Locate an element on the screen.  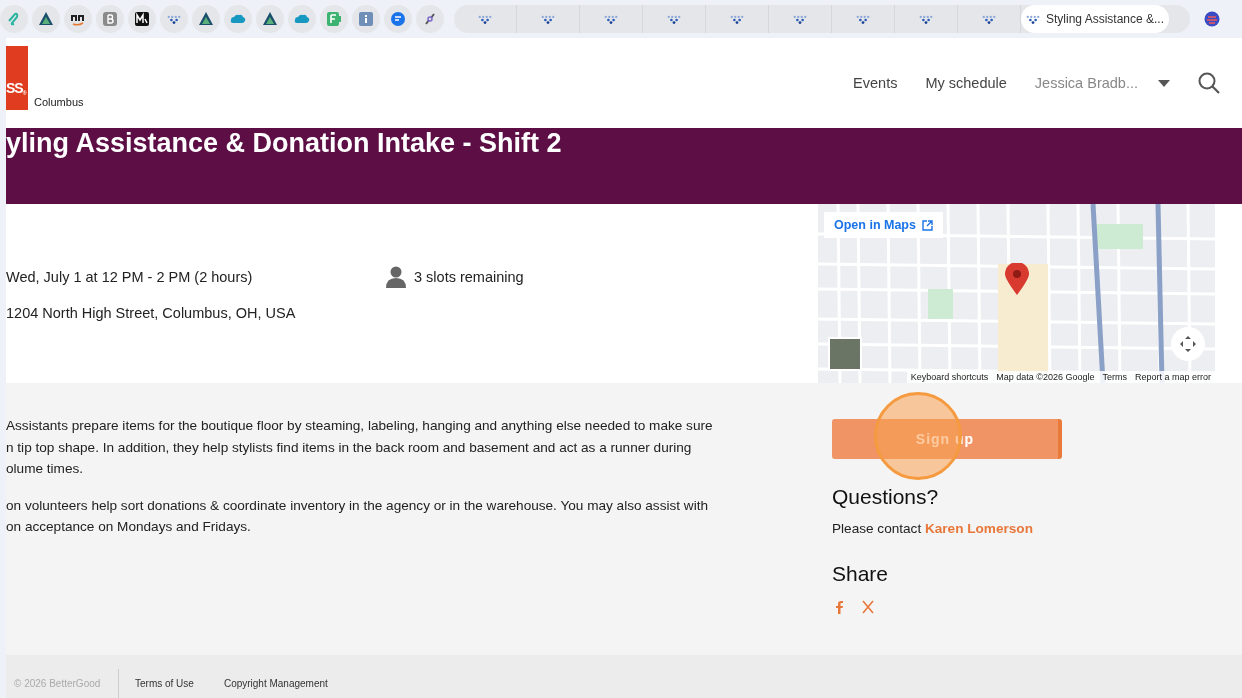
chat-icon is located at coordinates (398, 19).